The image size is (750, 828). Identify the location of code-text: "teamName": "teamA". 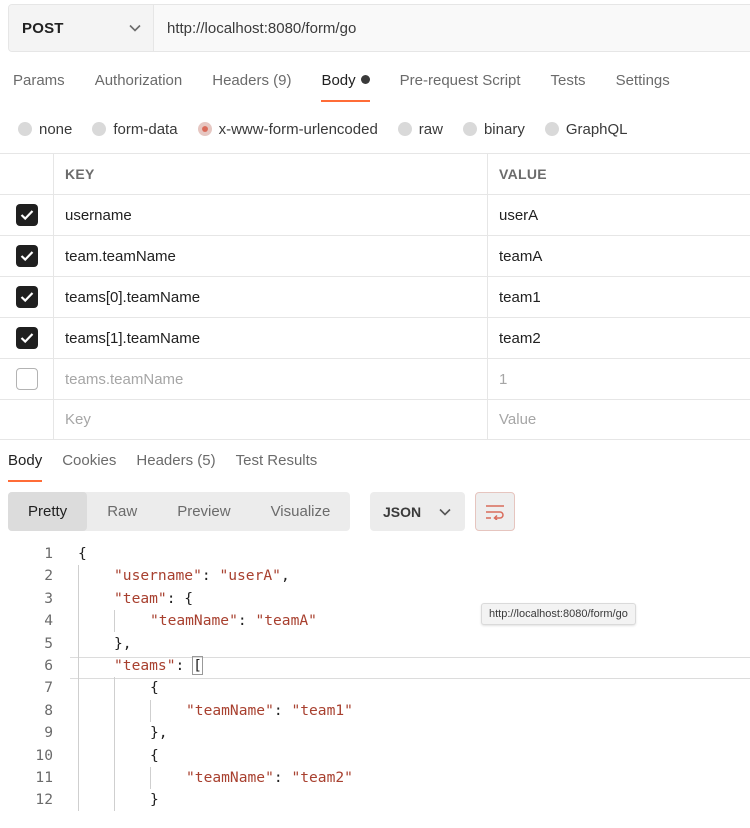
(233, 621).